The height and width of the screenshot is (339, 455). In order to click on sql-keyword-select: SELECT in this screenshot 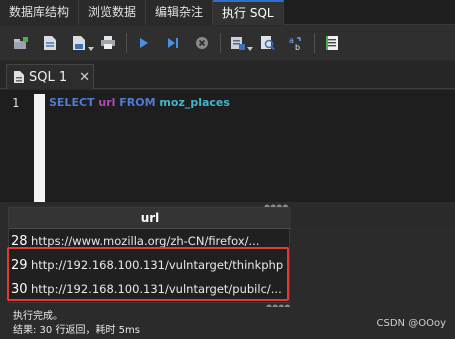, I will do `click(72, 102)`.